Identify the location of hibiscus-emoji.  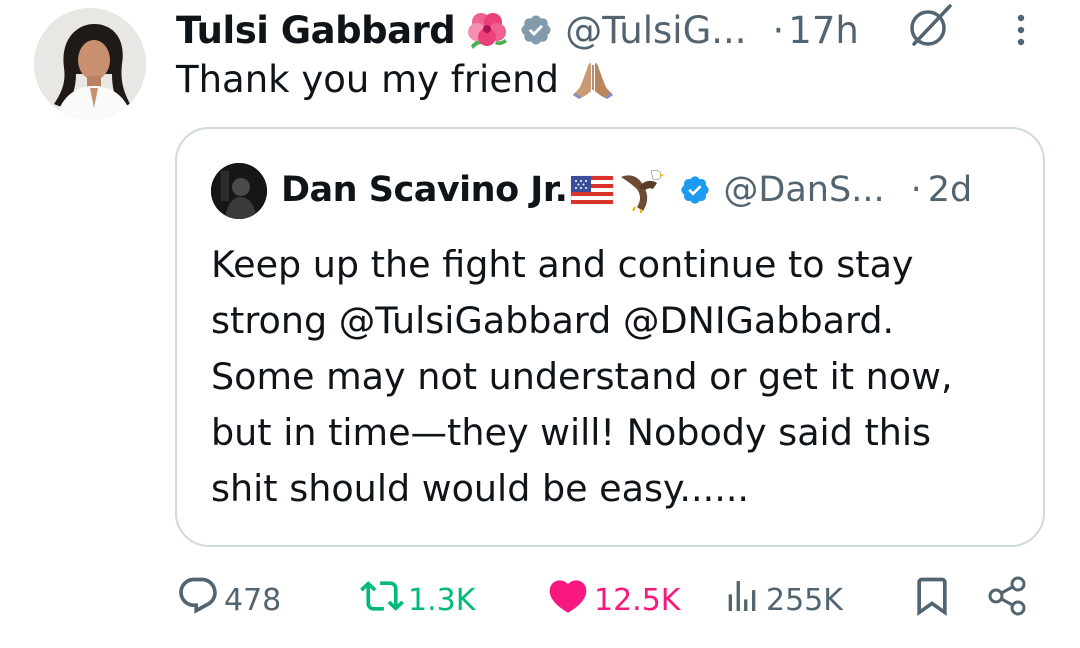
(487, 30).